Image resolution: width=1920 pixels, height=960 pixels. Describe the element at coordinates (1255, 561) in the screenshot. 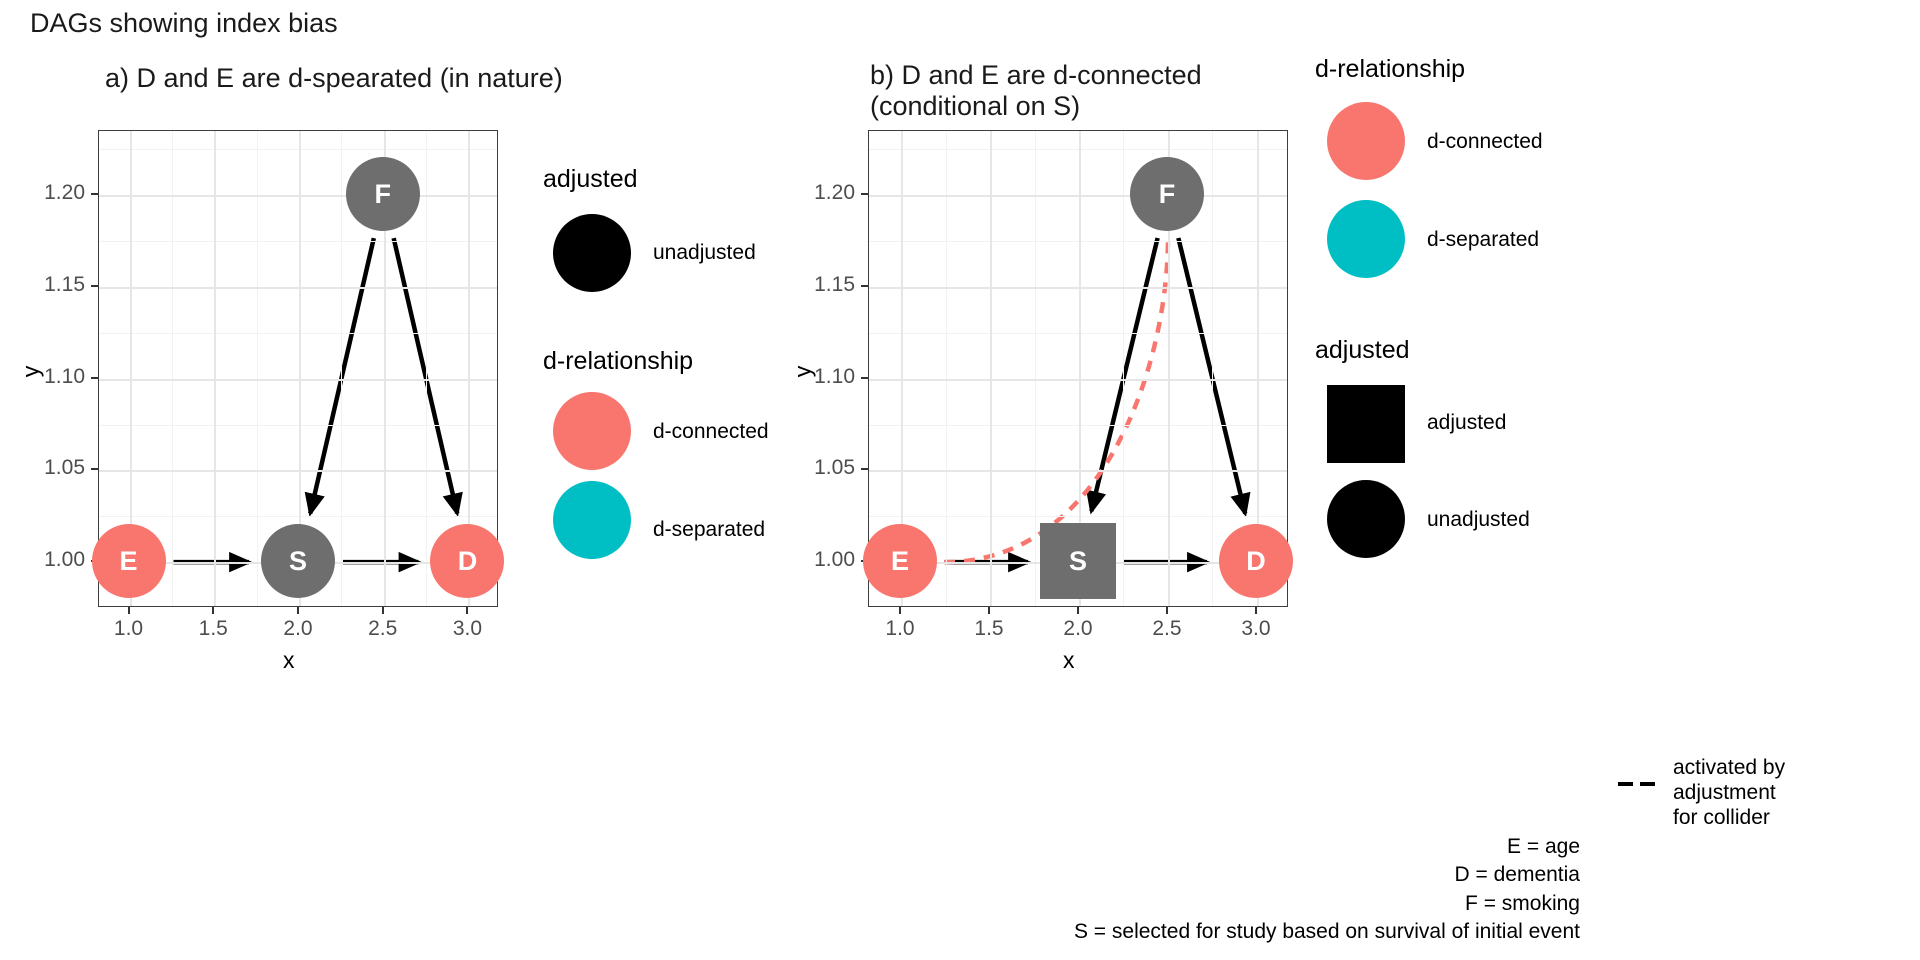

I see `node-d: D` at that location.